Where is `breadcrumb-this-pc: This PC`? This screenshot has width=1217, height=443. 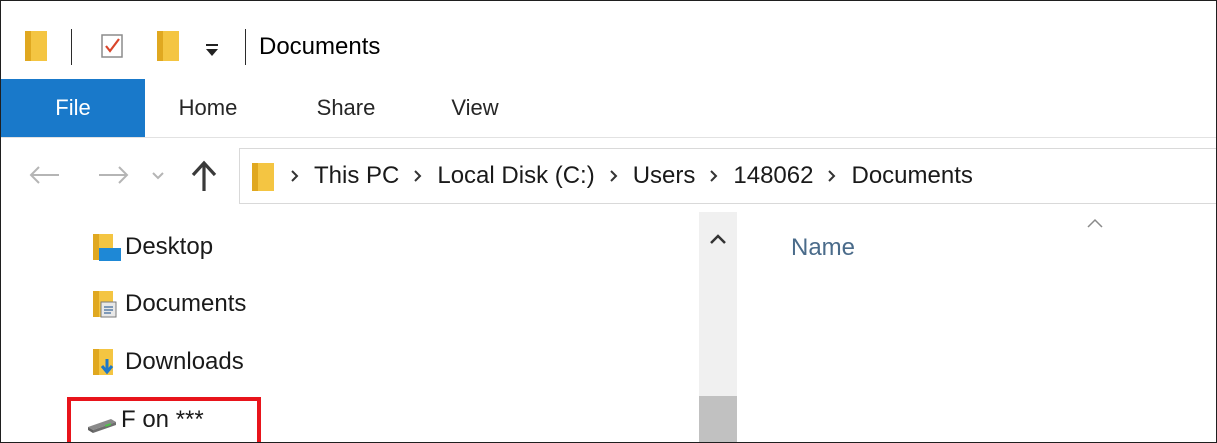 breadcrumb-this-pc: This PC is located at coordinates (356, 176).